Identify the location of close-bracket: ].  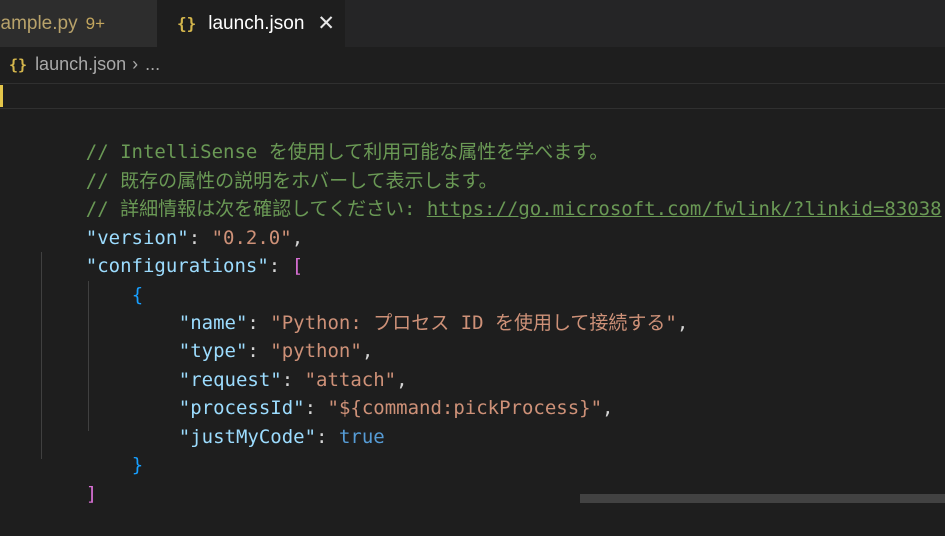
(91, 494).